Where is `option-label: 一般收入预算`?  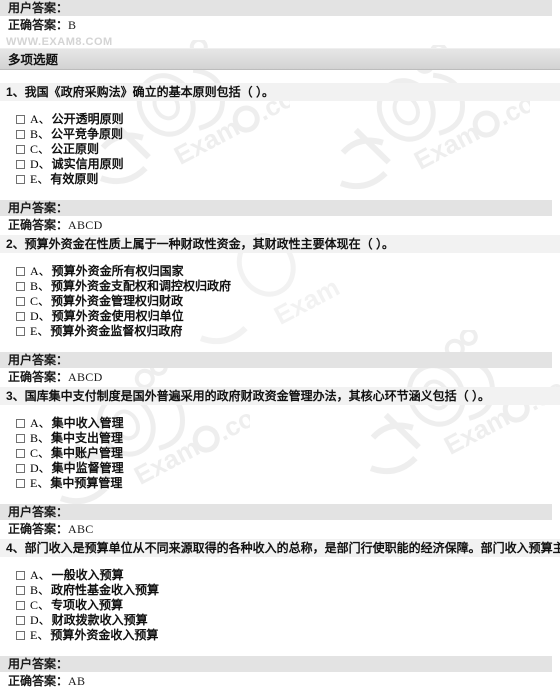 option-label: 一般收入预算 is located at coordinates (87, 575).